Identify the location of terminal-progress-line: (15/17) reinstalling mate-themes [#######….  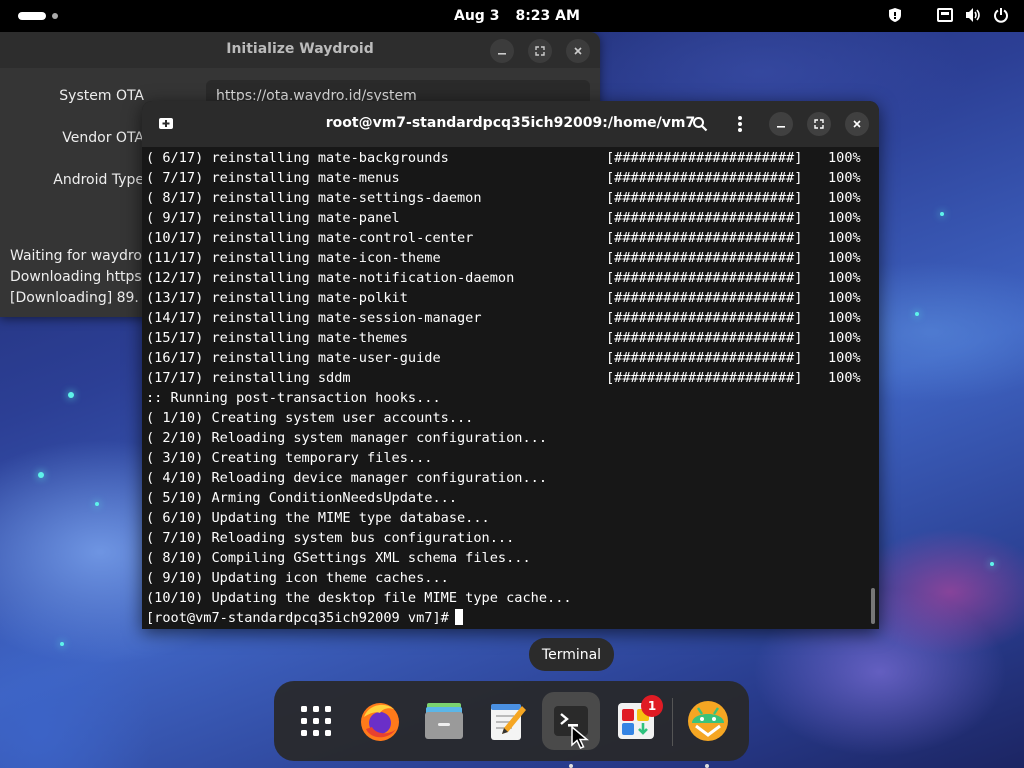
(506, 338).